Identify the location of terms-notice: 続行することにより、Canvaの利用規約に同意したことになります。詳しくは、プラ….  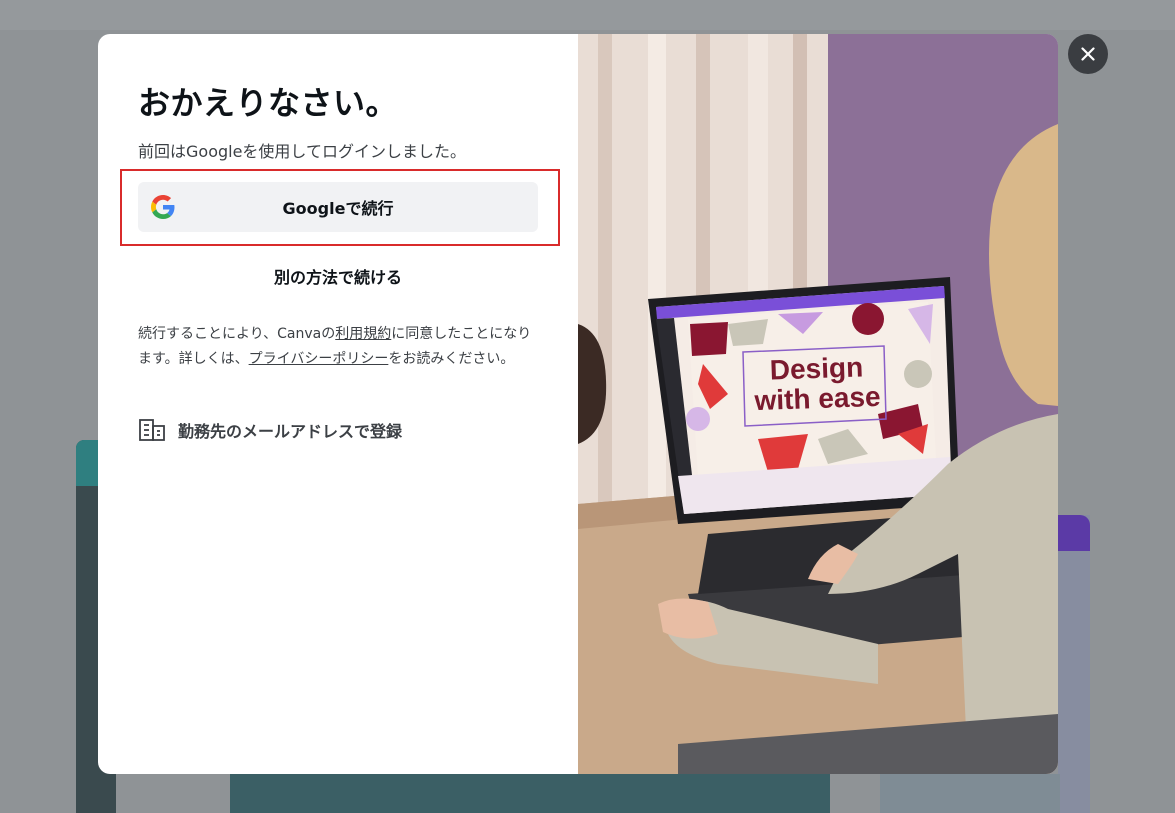
(338, 347).